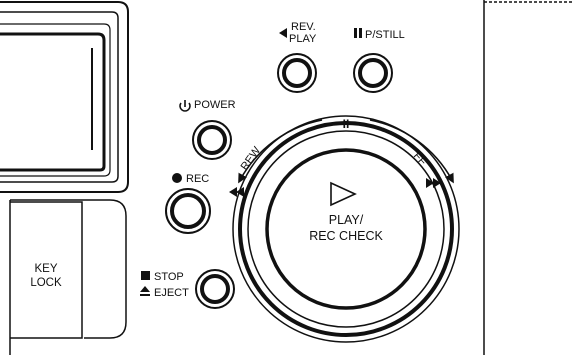 This screenshot has height=355, width=574. I want to click on ff-label: FF, so click(420, 159).